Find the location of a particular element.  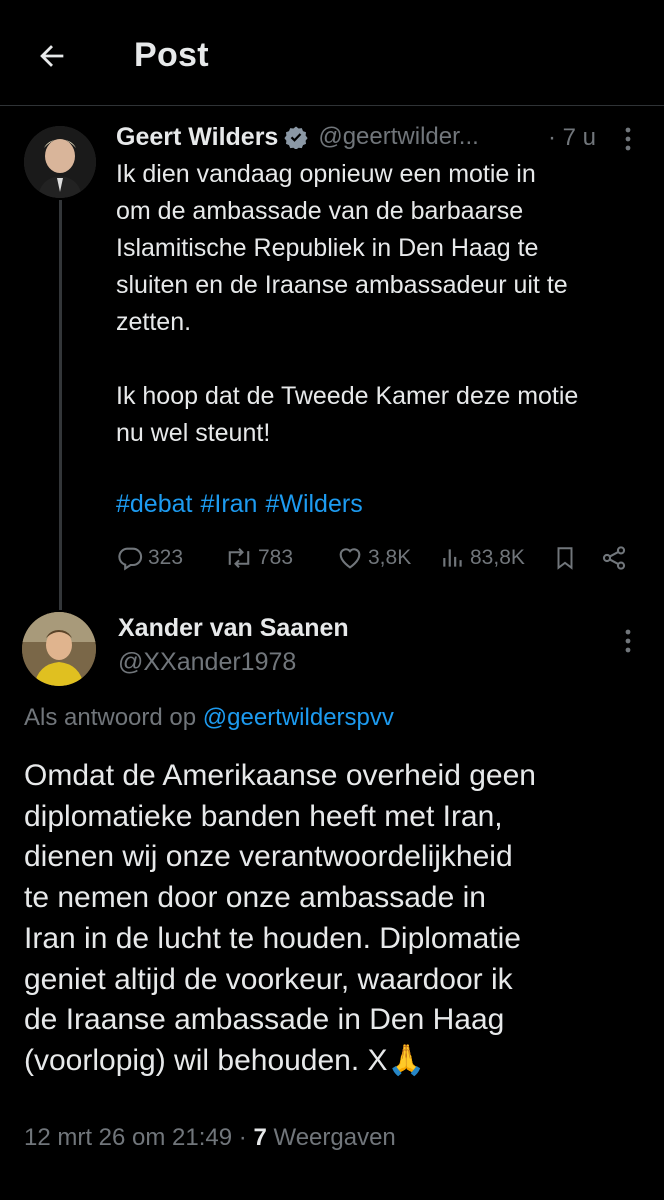

hashtag-link: #debat is located at coordinates (154, 504).